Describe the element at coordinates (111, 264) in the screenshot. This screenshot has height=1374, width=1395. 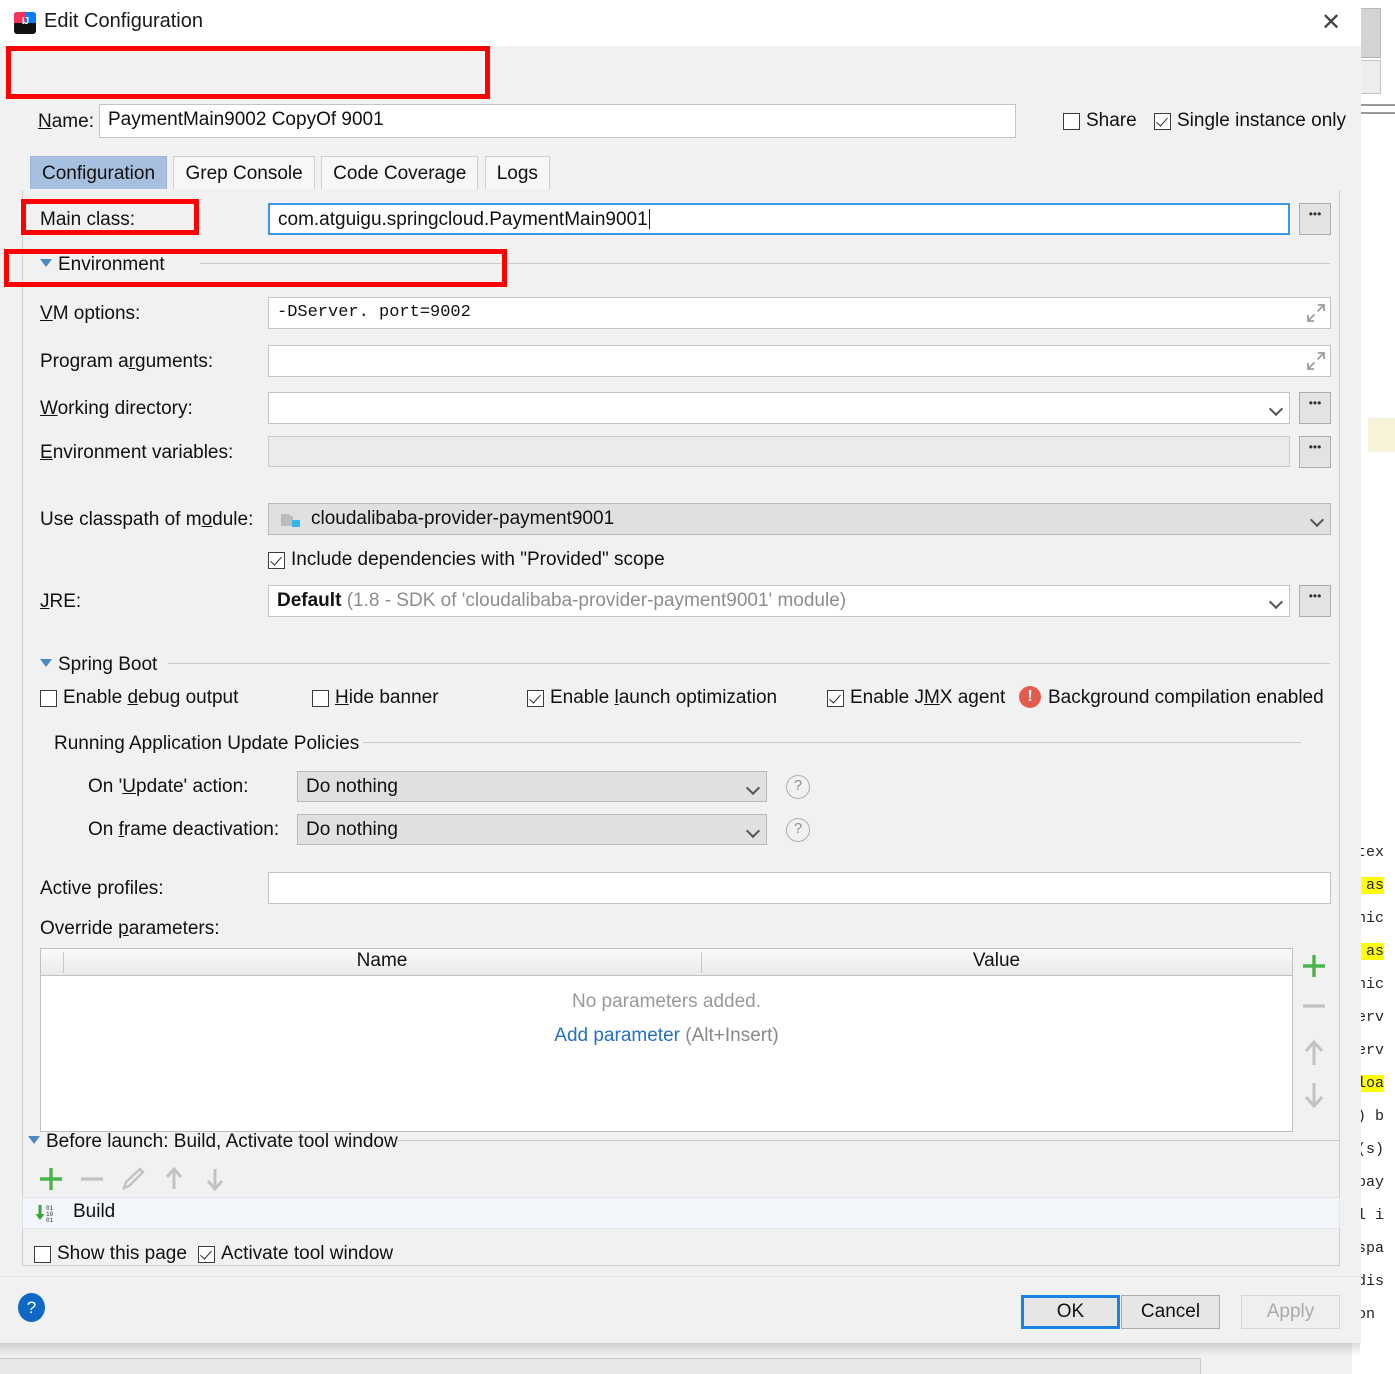
I see `environment-section-label: Environment` at that location.